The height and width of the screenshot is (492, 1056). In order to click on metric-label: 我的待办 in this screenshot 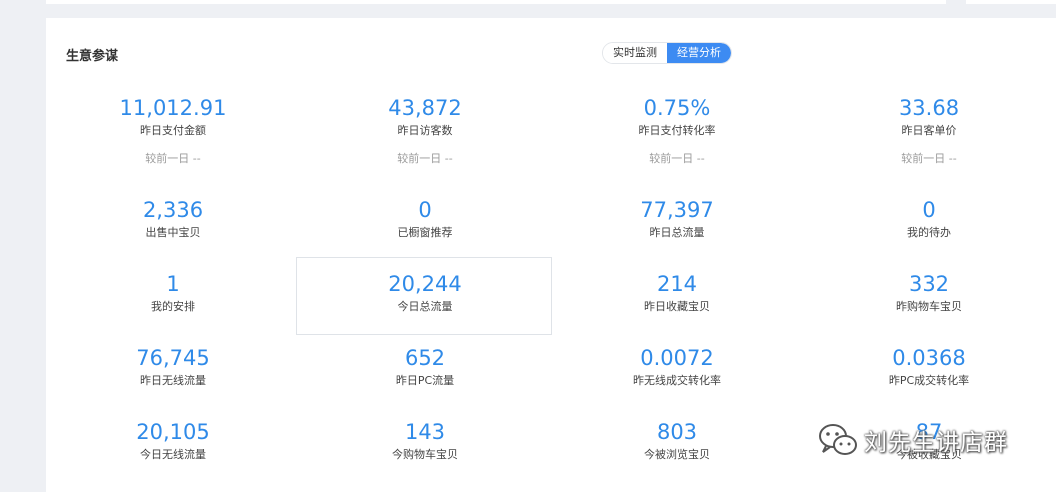, I will do `click(929, 232)`.